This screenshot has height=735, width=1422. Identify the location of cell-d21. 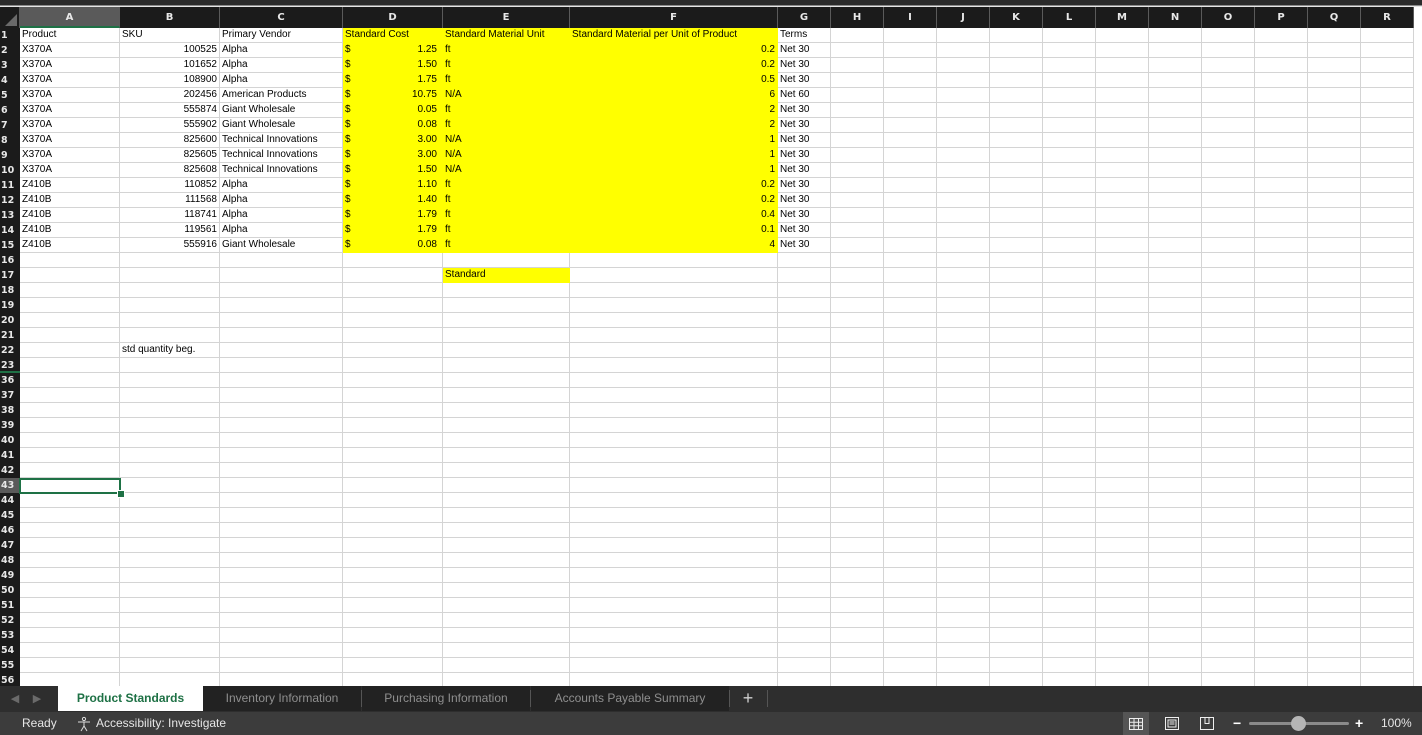
(393, 335).